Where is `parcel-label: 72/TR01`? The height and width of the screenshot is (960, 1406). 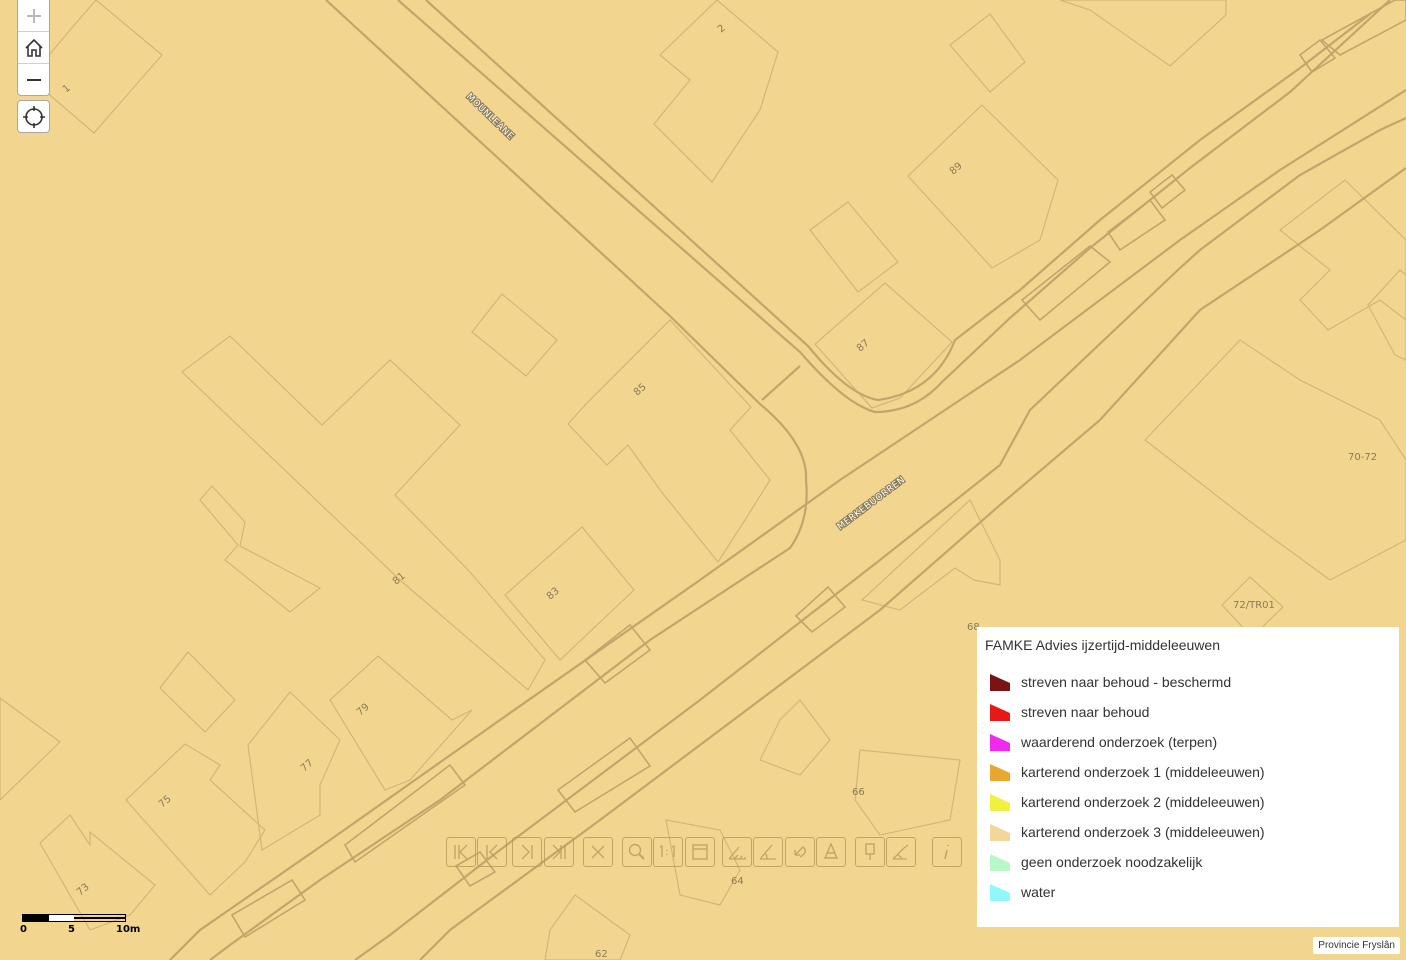 parcel-label: 72/TR01 is located at coordinates (1254, 605).